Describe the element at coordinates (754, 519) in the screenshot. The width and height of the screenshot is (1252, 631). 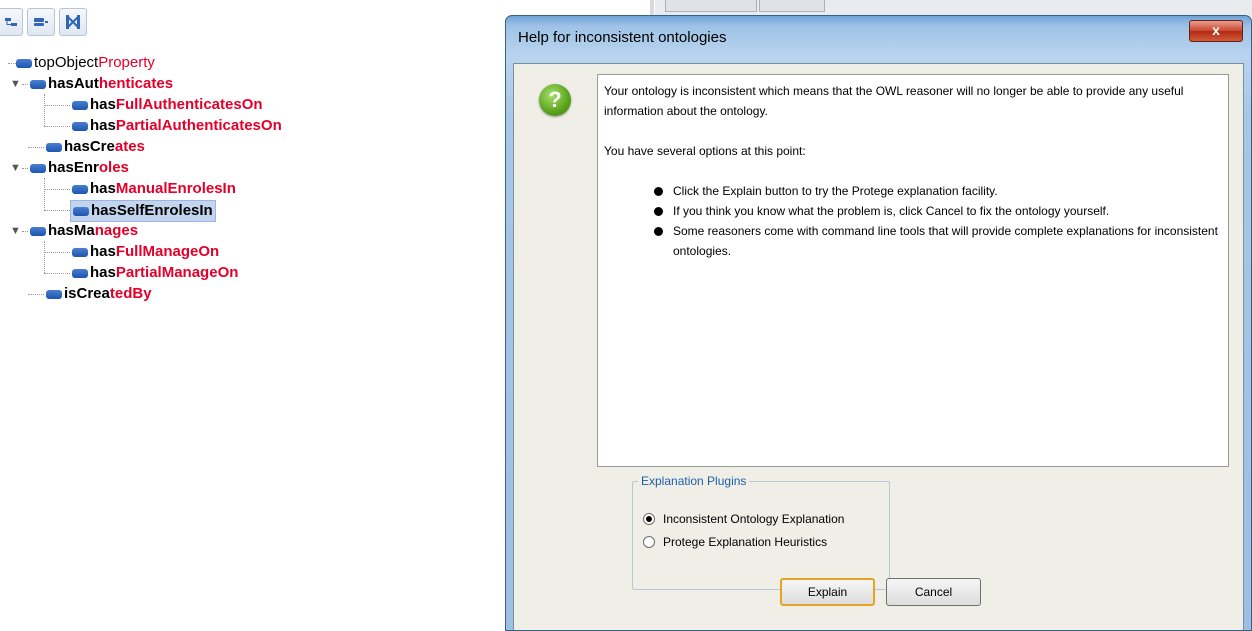
I see `radio-label: Inconsistent Ontology Explanation` at that location.